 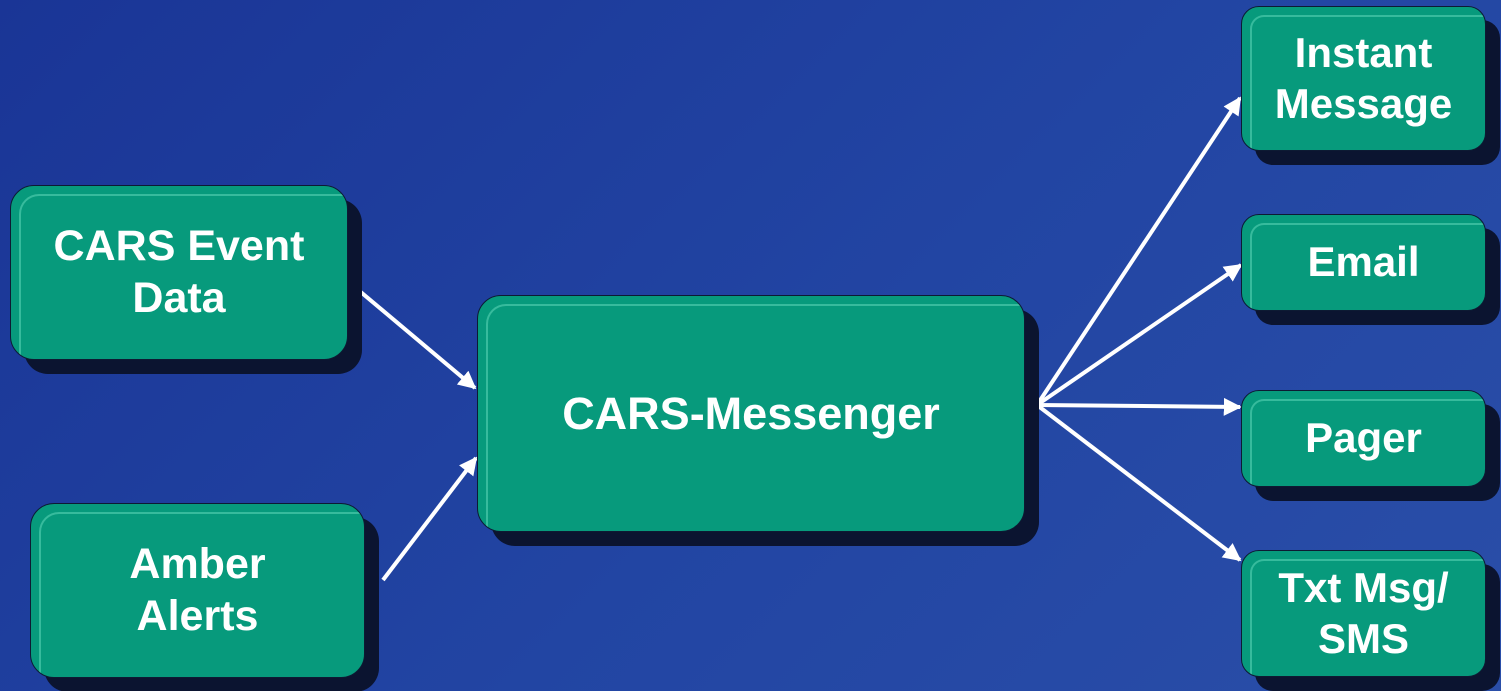 I want to click on cars-event-data-box: CARS Event Data, so click(x=179, y=272).